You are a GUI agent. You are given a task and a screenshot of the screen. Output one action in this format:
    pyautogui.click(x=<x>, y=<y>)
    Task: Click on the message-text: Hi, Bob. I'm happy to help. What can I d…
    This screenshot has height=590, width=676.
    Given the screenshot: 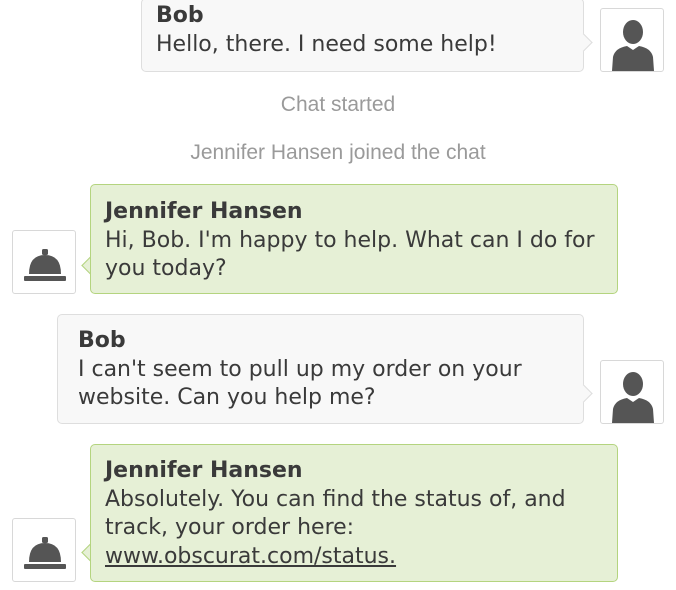 What is the action you would take?
    pyautogui.click(x=350, y=254)
    